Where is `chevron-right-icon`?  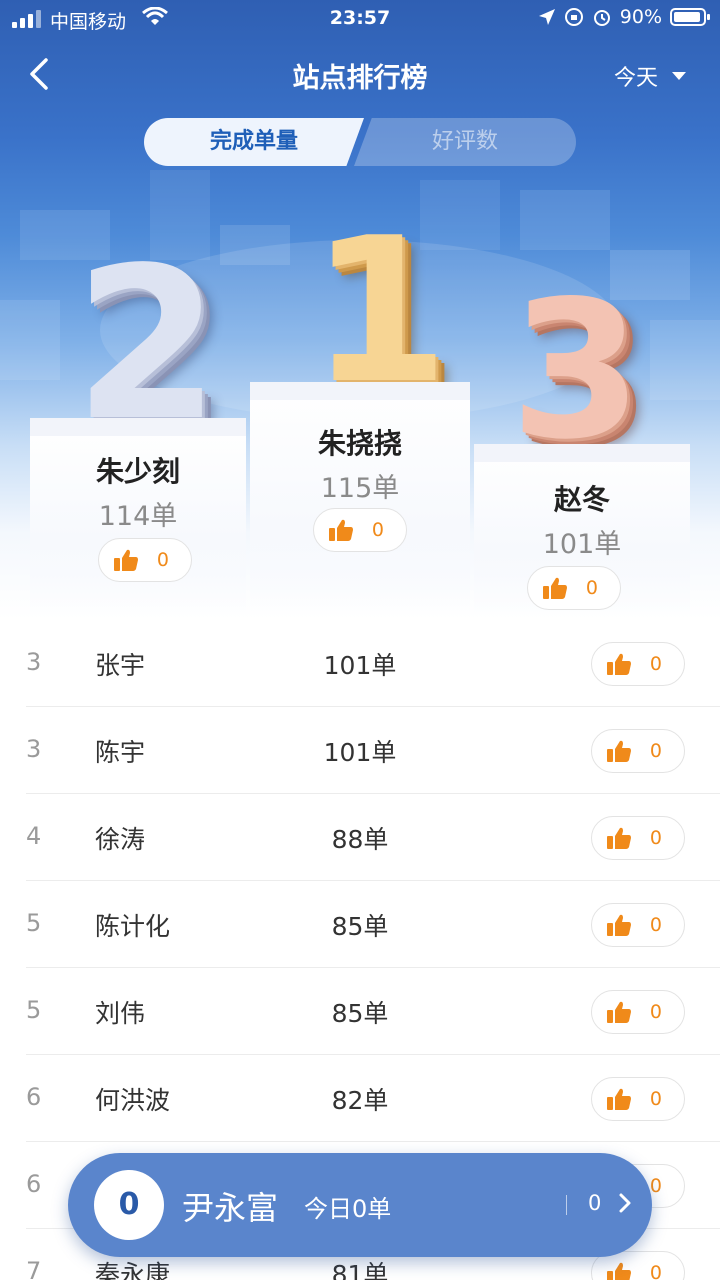 chevron-right-icon is located at coordinates (625, 1203).